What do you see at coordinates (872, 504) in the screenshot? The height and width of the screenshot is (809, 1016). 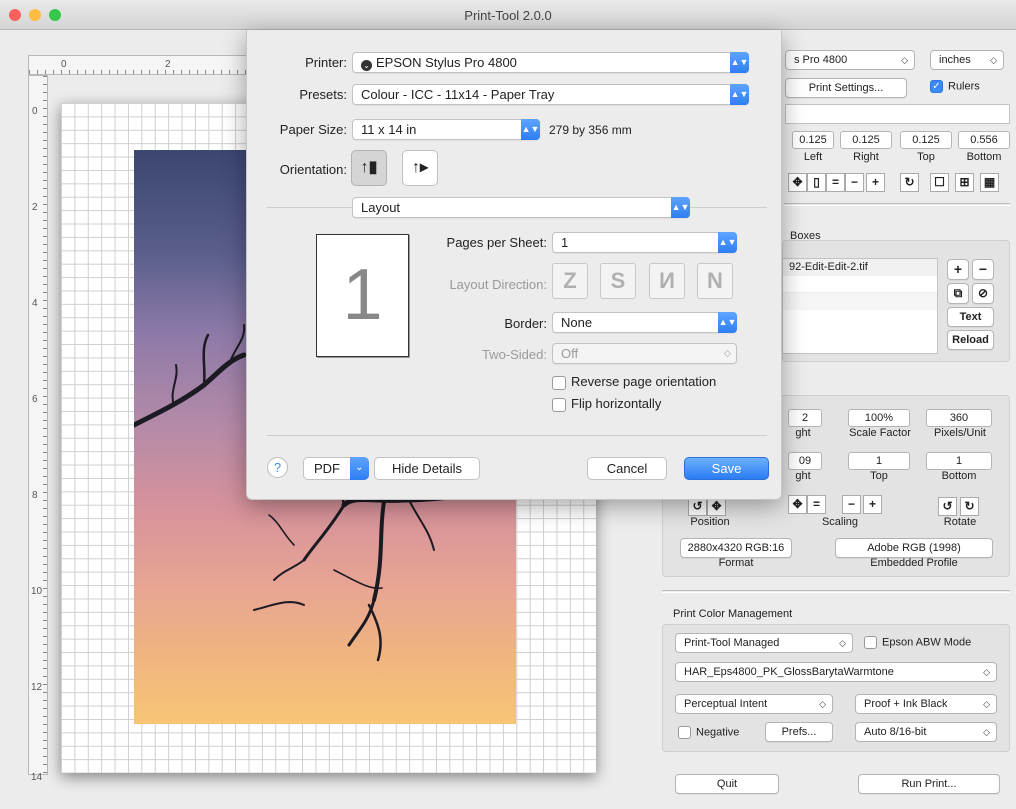 I see `scale-up-icon: +` at bounding box center [872, 504].